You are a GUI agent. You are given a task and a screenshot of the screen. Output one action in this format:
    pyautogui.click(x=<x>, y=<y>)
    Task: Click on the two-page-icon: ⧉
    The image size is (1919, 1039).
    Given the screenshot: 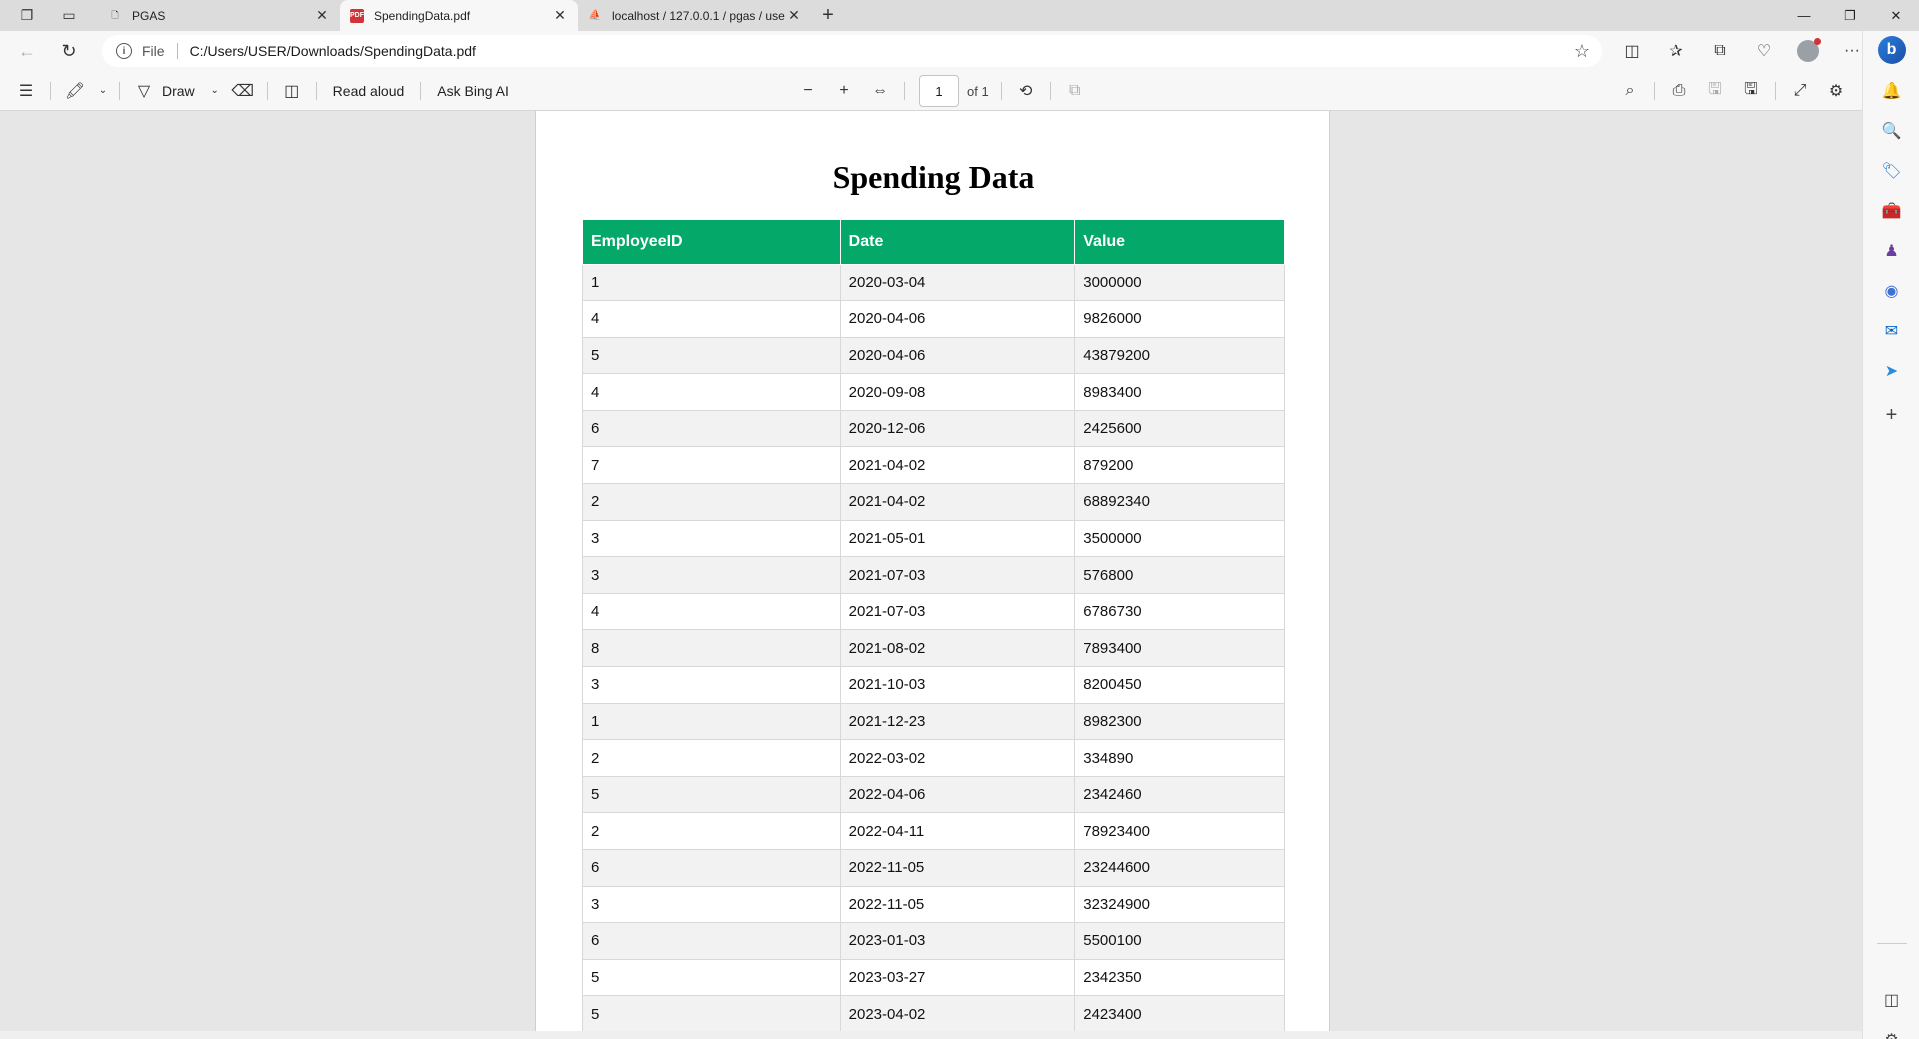 What is the action you would take?
    pyautogui.click(x=1075, y=91)
    